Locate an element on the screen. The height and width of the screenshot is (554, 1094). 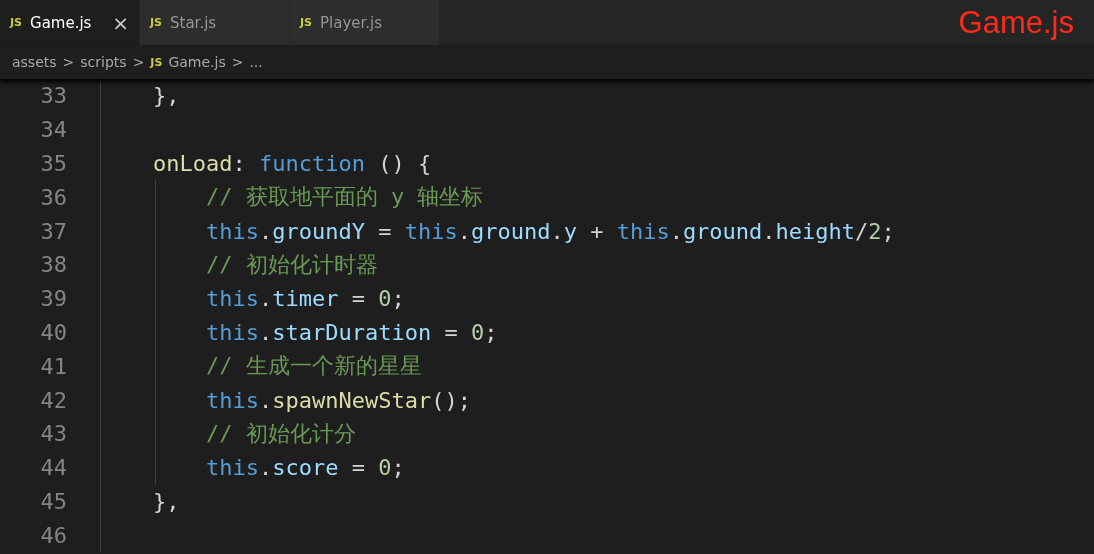
breadcrumb-item: Game.js is located at coordinates (197, 62).